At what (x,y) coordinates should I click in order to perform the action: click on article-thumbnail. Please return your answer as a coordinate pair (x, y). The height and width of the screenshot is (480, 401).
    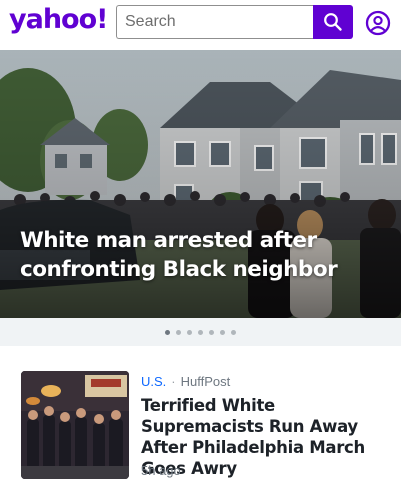
    Looking at the image, I should click on (75, 425).